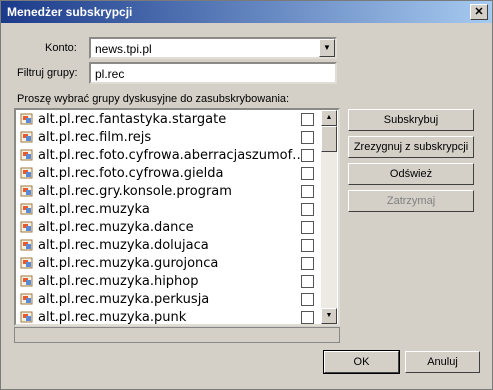 This screenshot has width=493, height=390. I want to click on stop-label: Zatrzymaj, so click(411, 201).